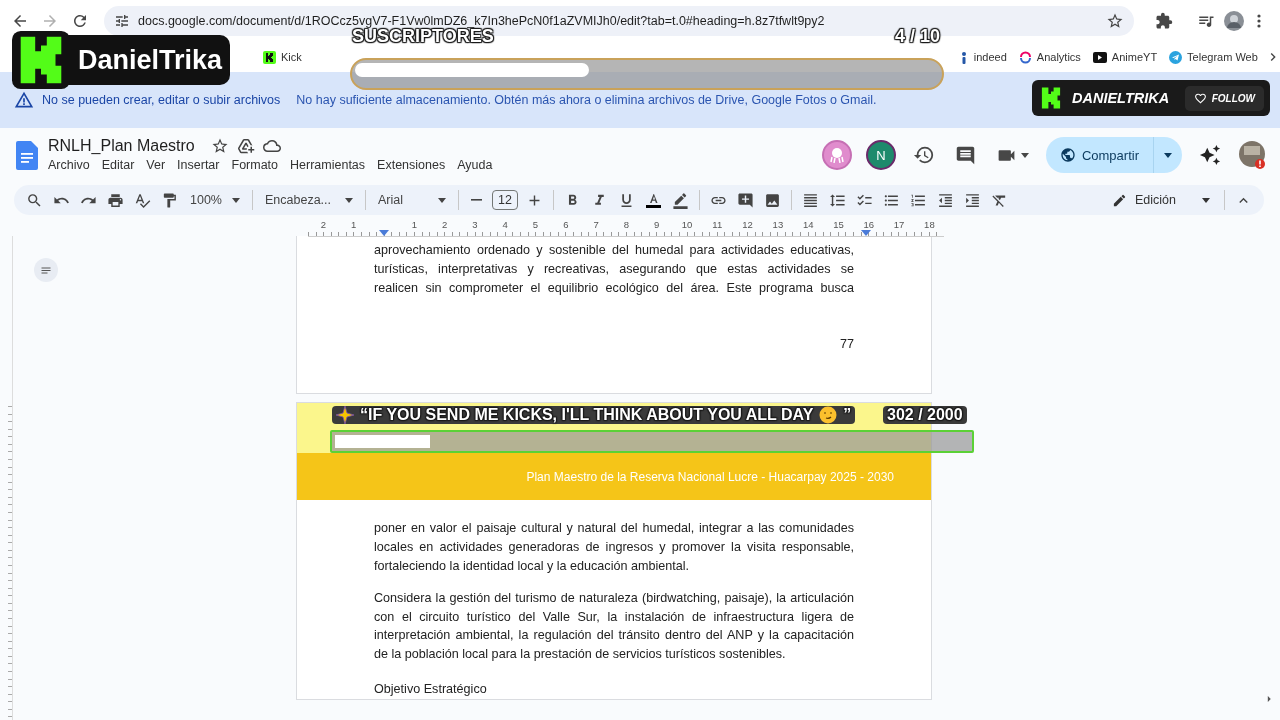 The height and width of the screenshot is (720, 1280). Describe the element at coordinates (431, 689) in the screenshot. I see `section-heading: Objetivo Estratégico` at that location.